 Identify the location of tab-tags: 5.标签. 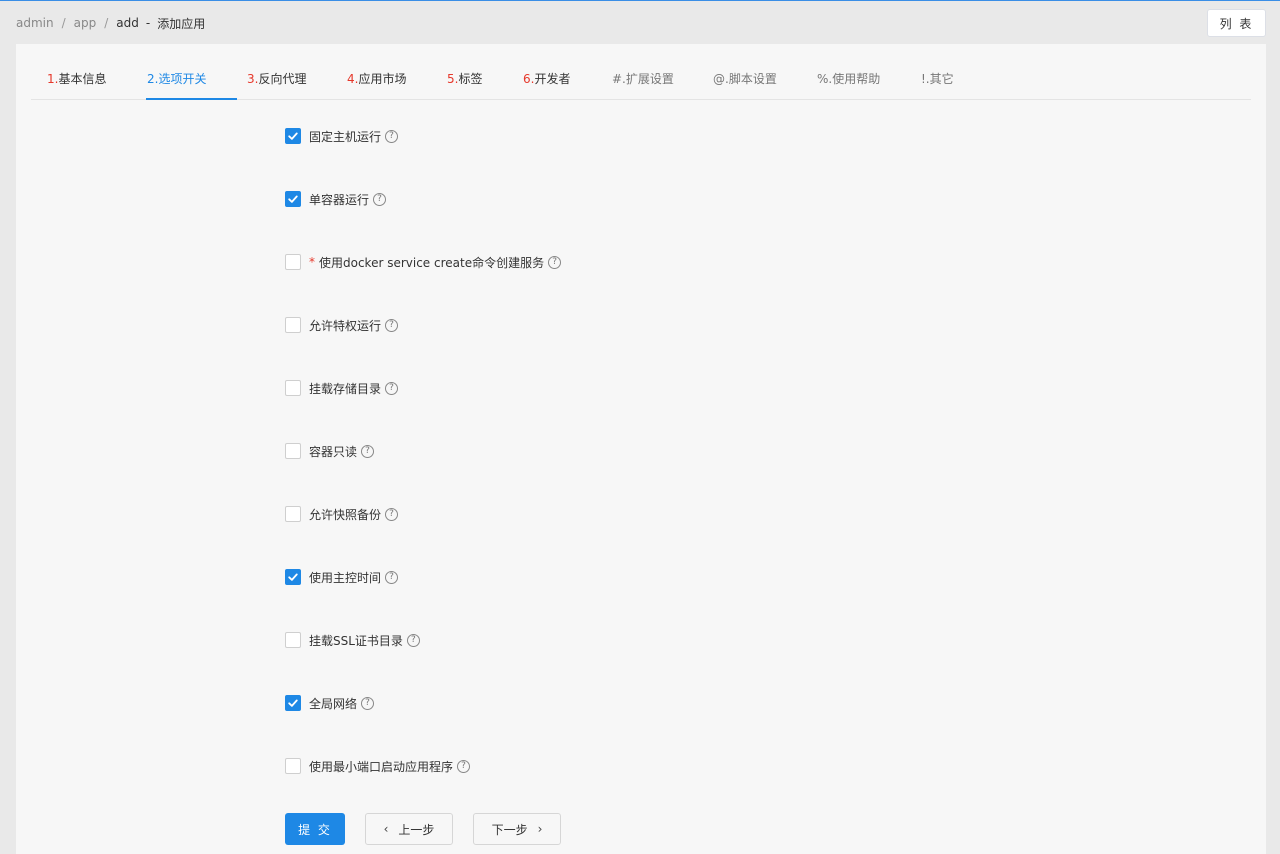
(464, 79).